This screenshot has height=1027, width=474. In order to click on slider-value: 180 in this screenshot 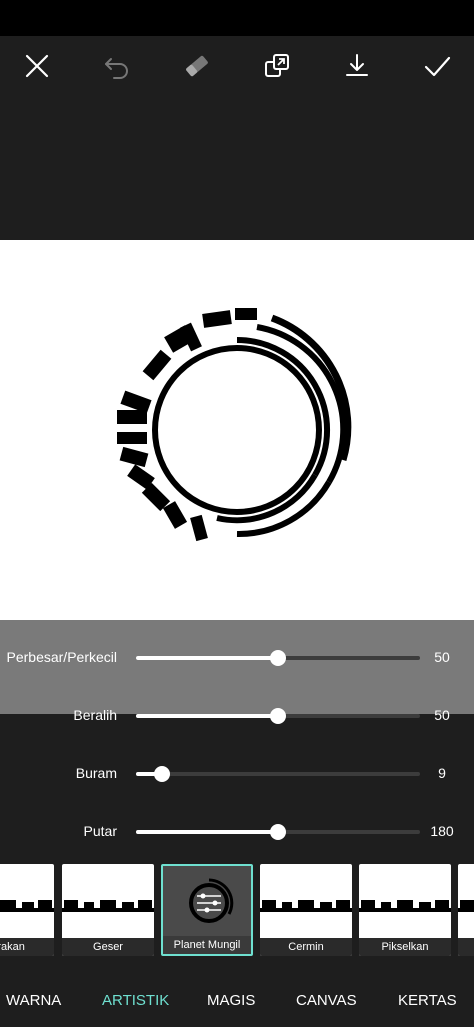, I will do `click(442, 831)`.